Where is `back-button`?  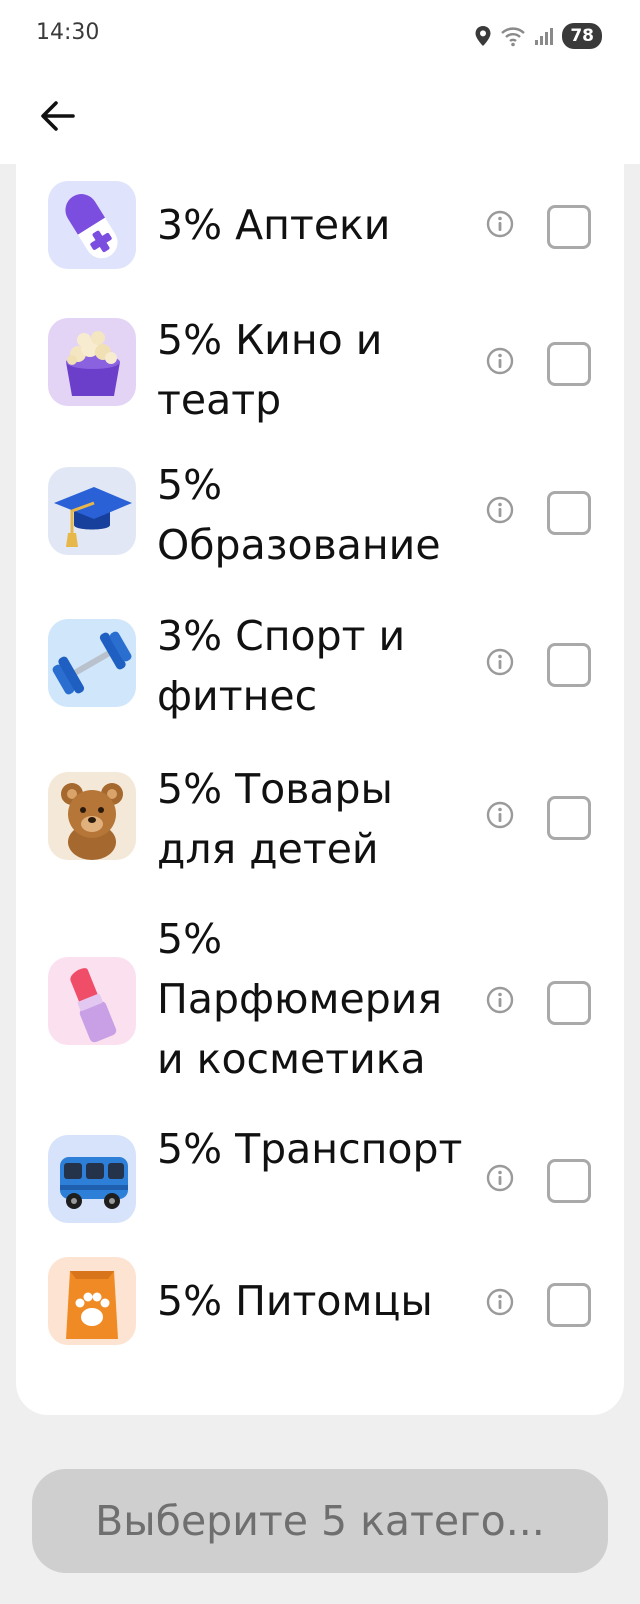 back-button is located at coordinates (58, 116).